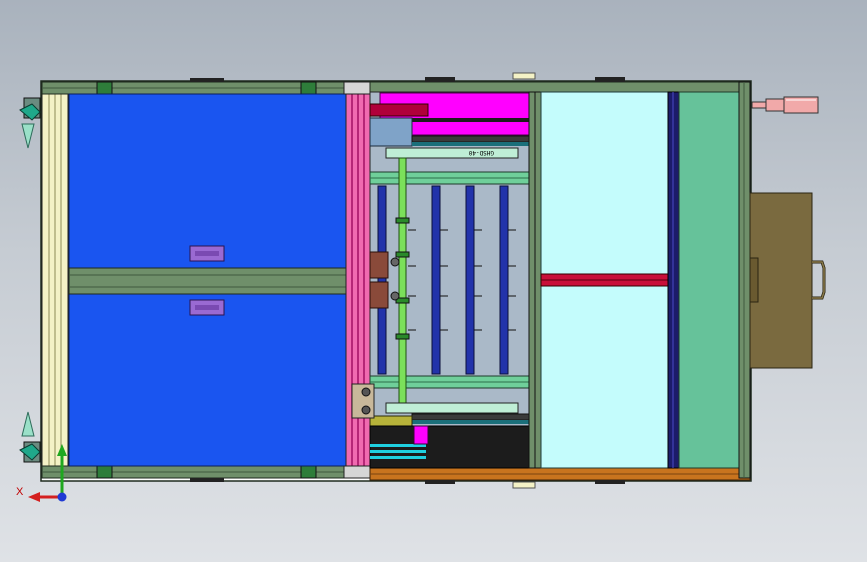  What do you see at coordinates (787, 280) in the screenshot?
I see `olive-side-box` at bounding box center [787, 280].